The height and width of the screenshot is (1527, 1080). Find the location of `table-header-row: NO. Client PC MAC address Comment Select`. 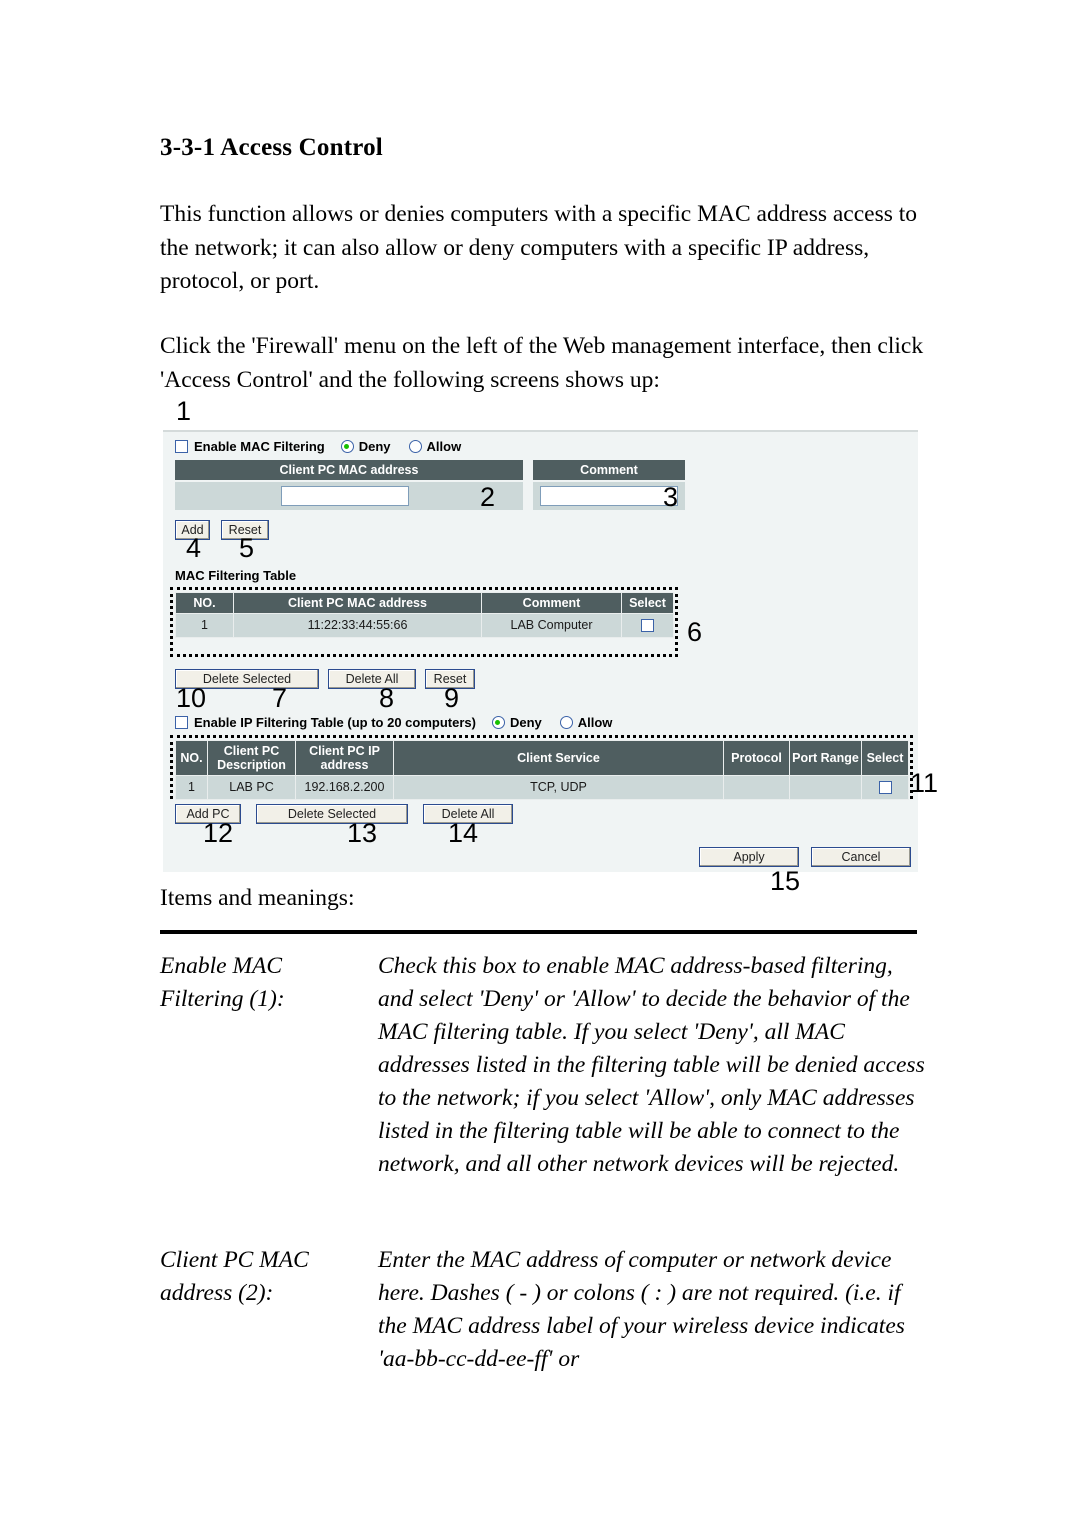

table-header-row: NO. Client PC MAC address Comment Select is located at coordinates (424, 603).